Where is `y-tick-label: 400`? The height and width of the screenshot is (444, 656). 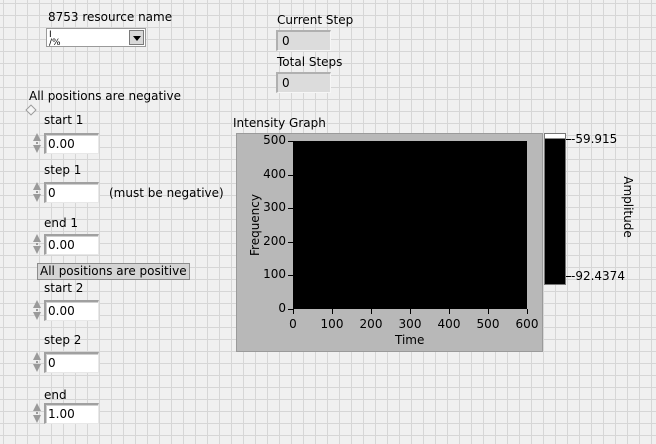 y-tick-label: 400 is located at coordinates (274, 174).